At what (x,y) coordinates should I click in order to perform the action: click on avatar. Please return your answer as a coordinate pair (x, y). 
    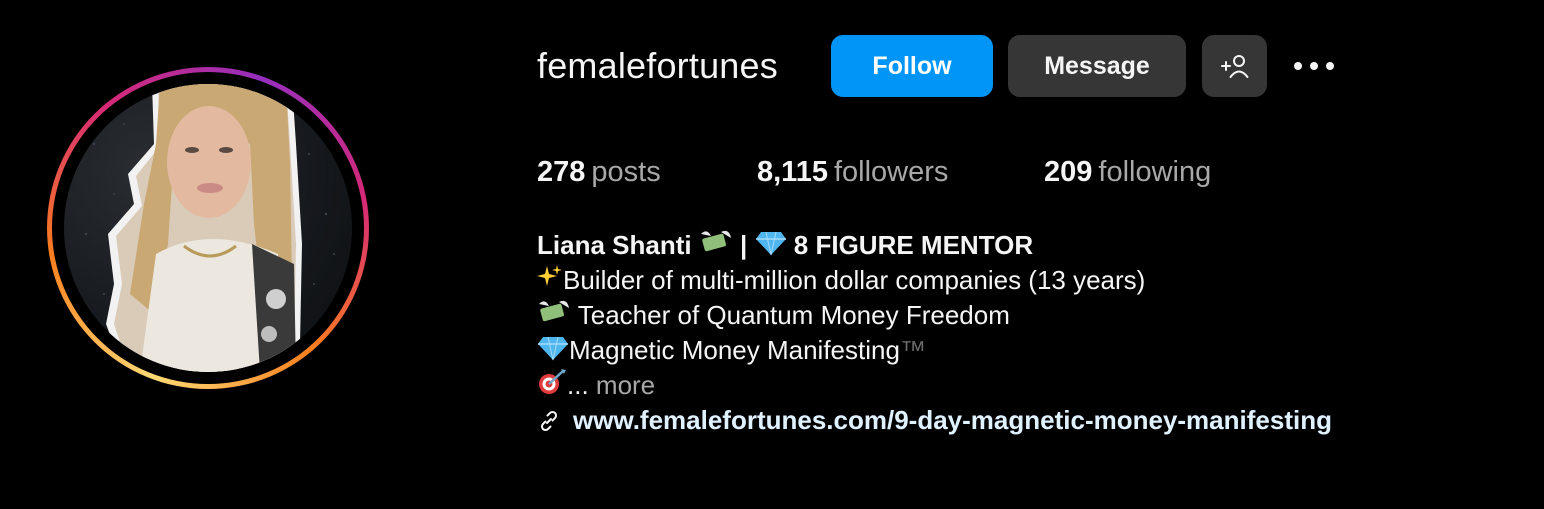
    Looking at the image, I should click on (208, 228).